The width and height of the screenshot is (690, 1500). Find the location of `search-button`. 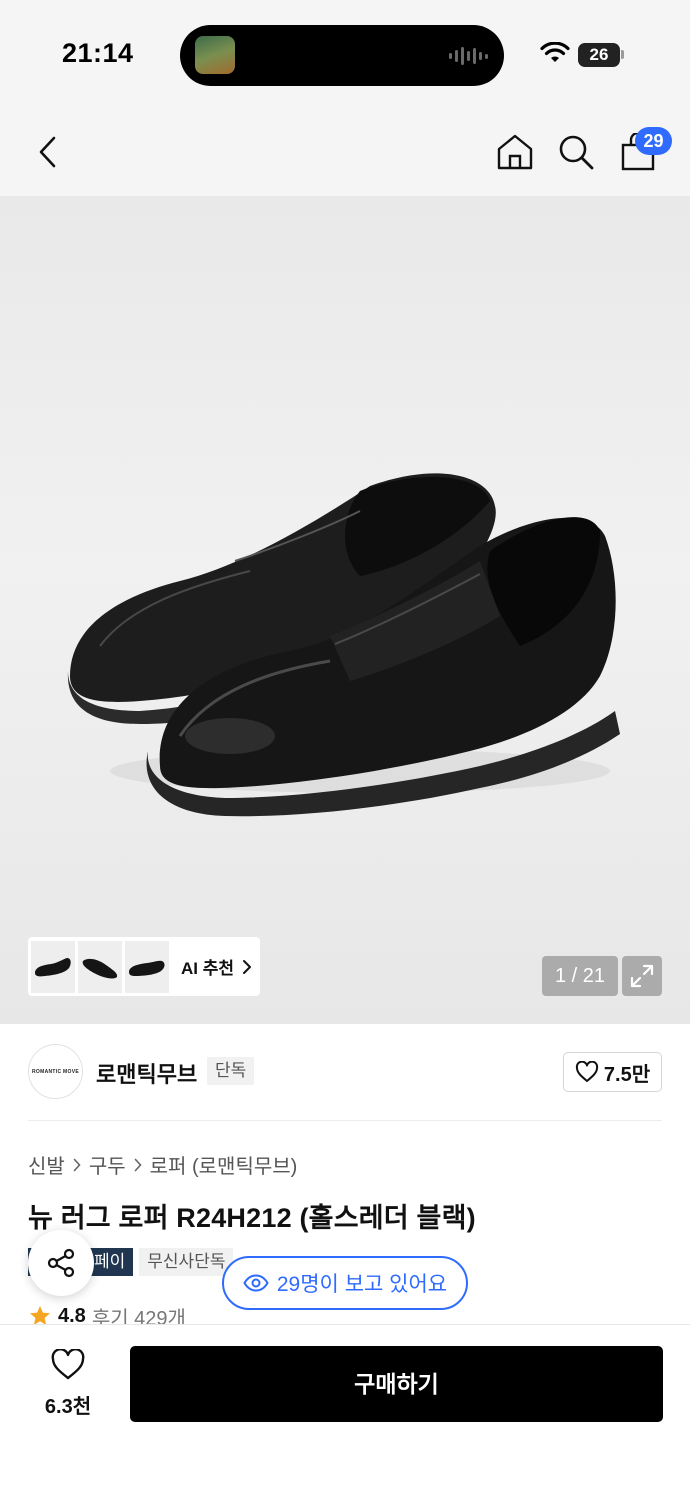

search-button is located at coordinates (576, 152).